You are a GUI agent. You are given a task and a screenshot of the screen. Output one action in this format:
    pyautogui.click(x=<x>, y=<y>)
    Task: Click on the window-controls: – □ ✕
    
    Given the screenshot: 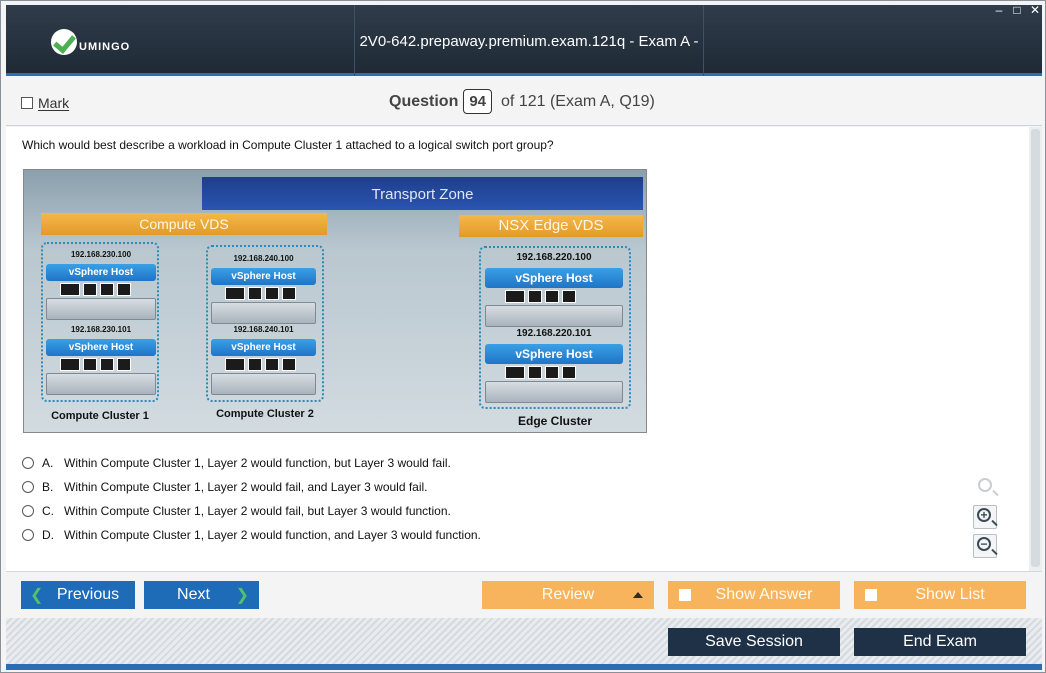 What is the action you would take?
    pyautogui.click(x=1017, y=10)
    